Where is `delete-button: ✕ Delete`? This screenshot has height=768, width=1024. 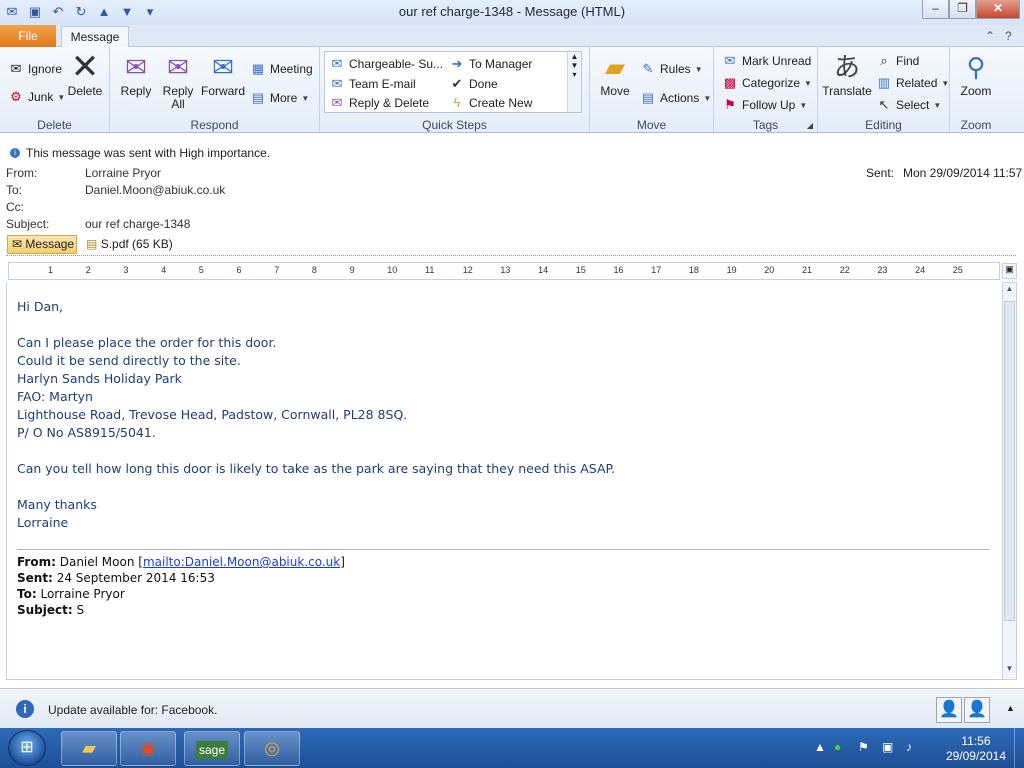 delete-button: ✕ Delete is located at coordinates (85, 73).